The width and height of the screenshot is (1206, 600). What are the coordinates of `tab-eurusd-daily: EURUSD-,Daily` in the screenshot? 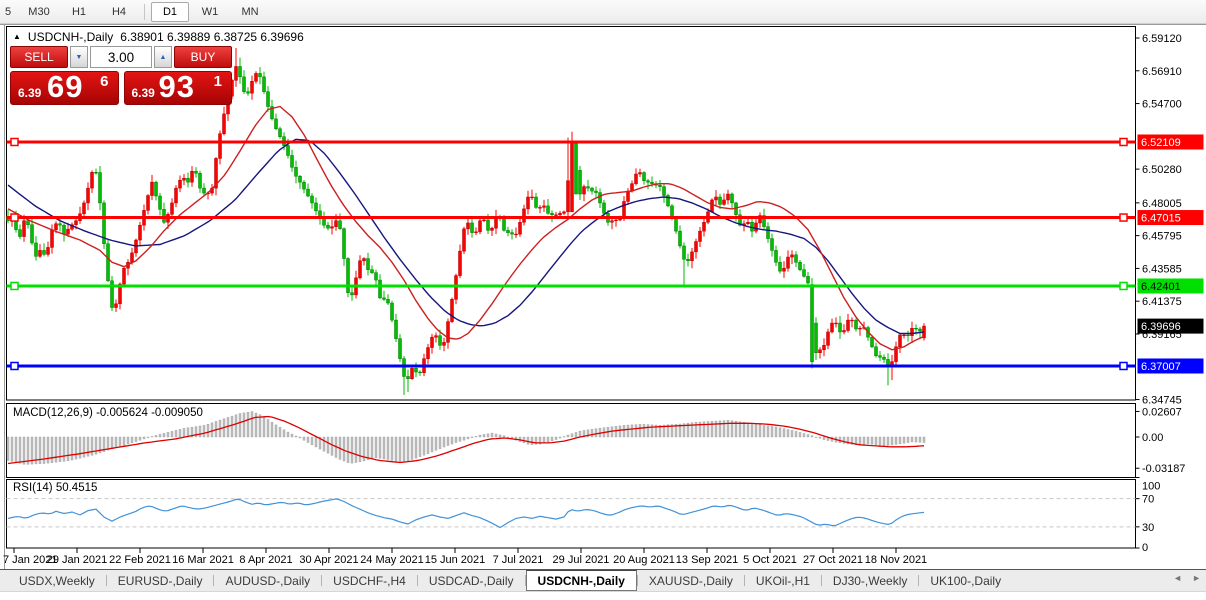 It's located at (160, 580).